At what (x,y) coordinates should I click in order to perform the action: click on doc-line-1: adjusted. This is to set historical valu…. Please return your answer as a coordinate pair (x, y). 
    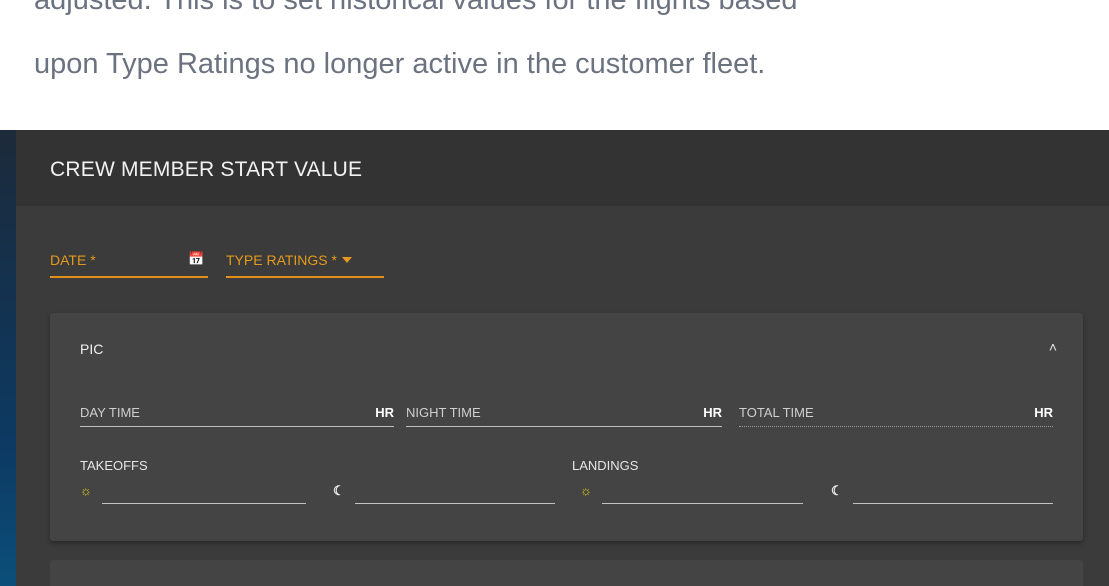
    Looking at the image, I should click on (416, 8).